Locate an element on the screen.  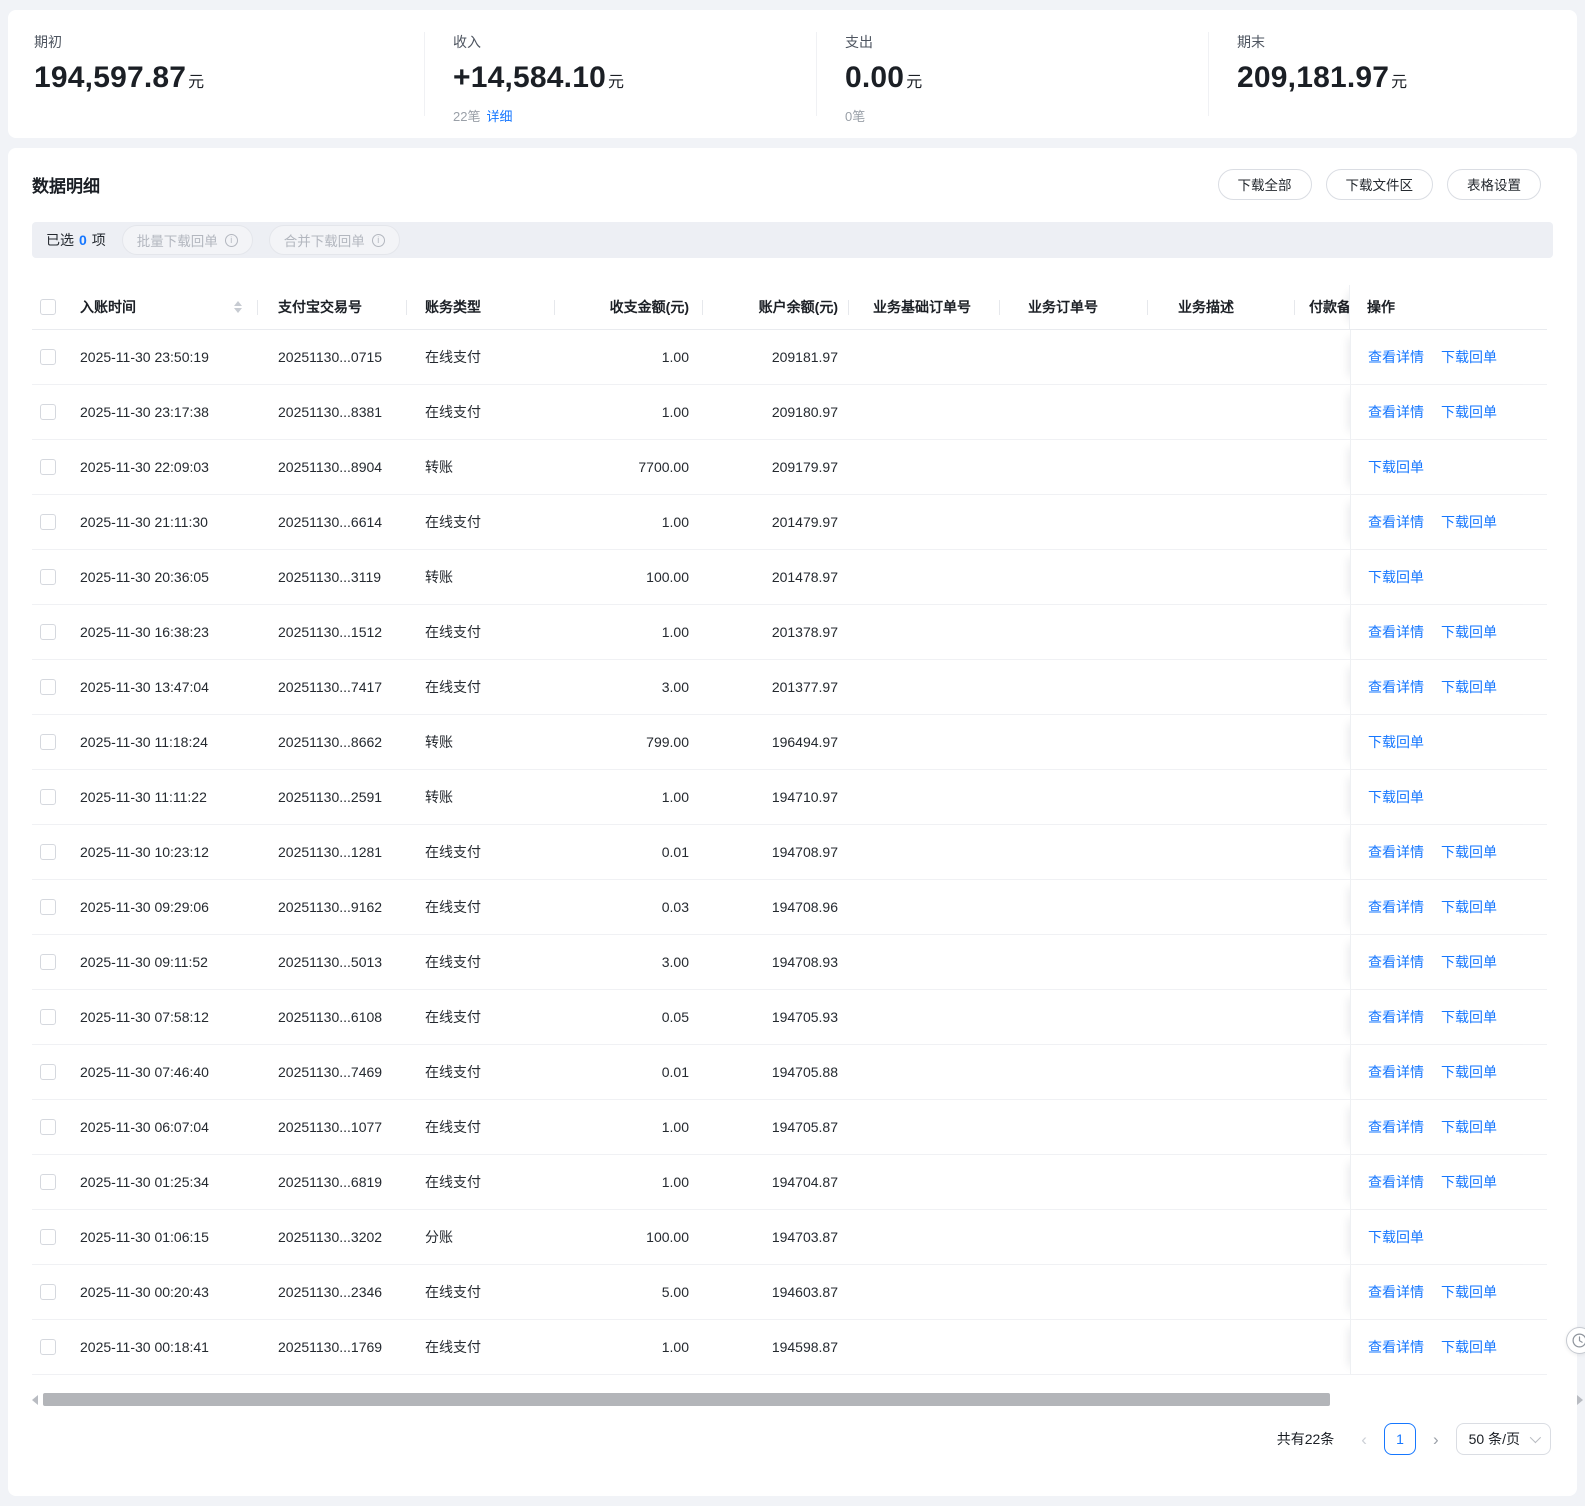
merge-download-receipt-button: 合并下载回单 i is located at coordinates (334, 240).